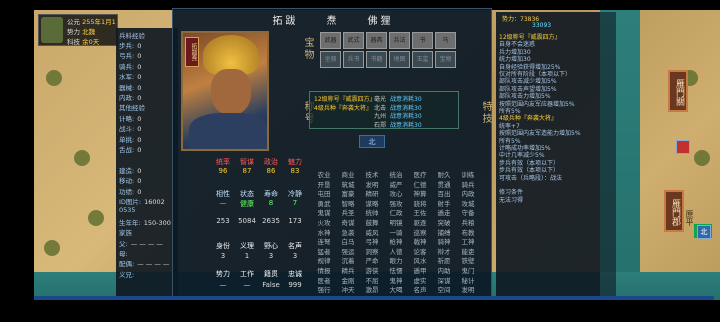  Describe the element at coordinates (348, 260) in the screenshot. I see `skill-item: 沉着` at that location.